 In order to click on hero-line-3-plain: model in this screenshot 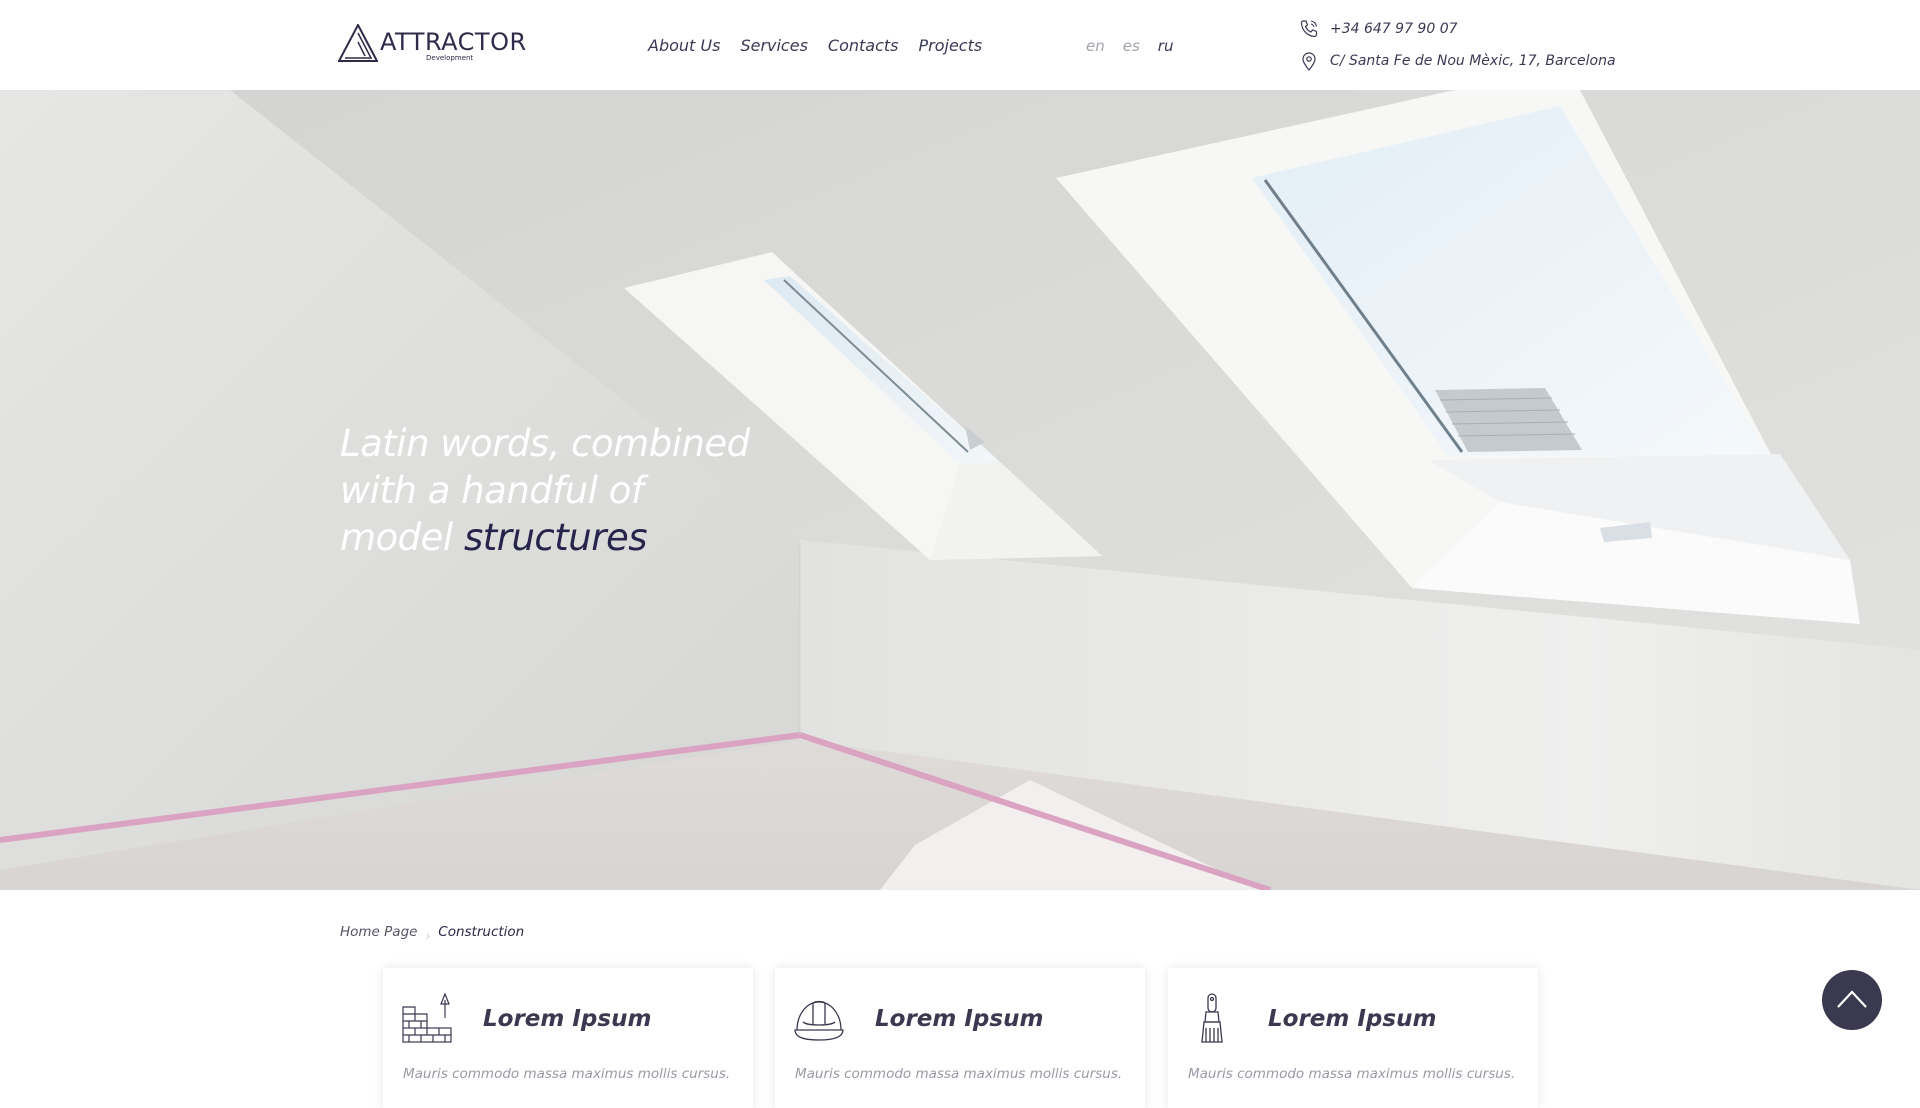, I will do `click(396, 537)`.